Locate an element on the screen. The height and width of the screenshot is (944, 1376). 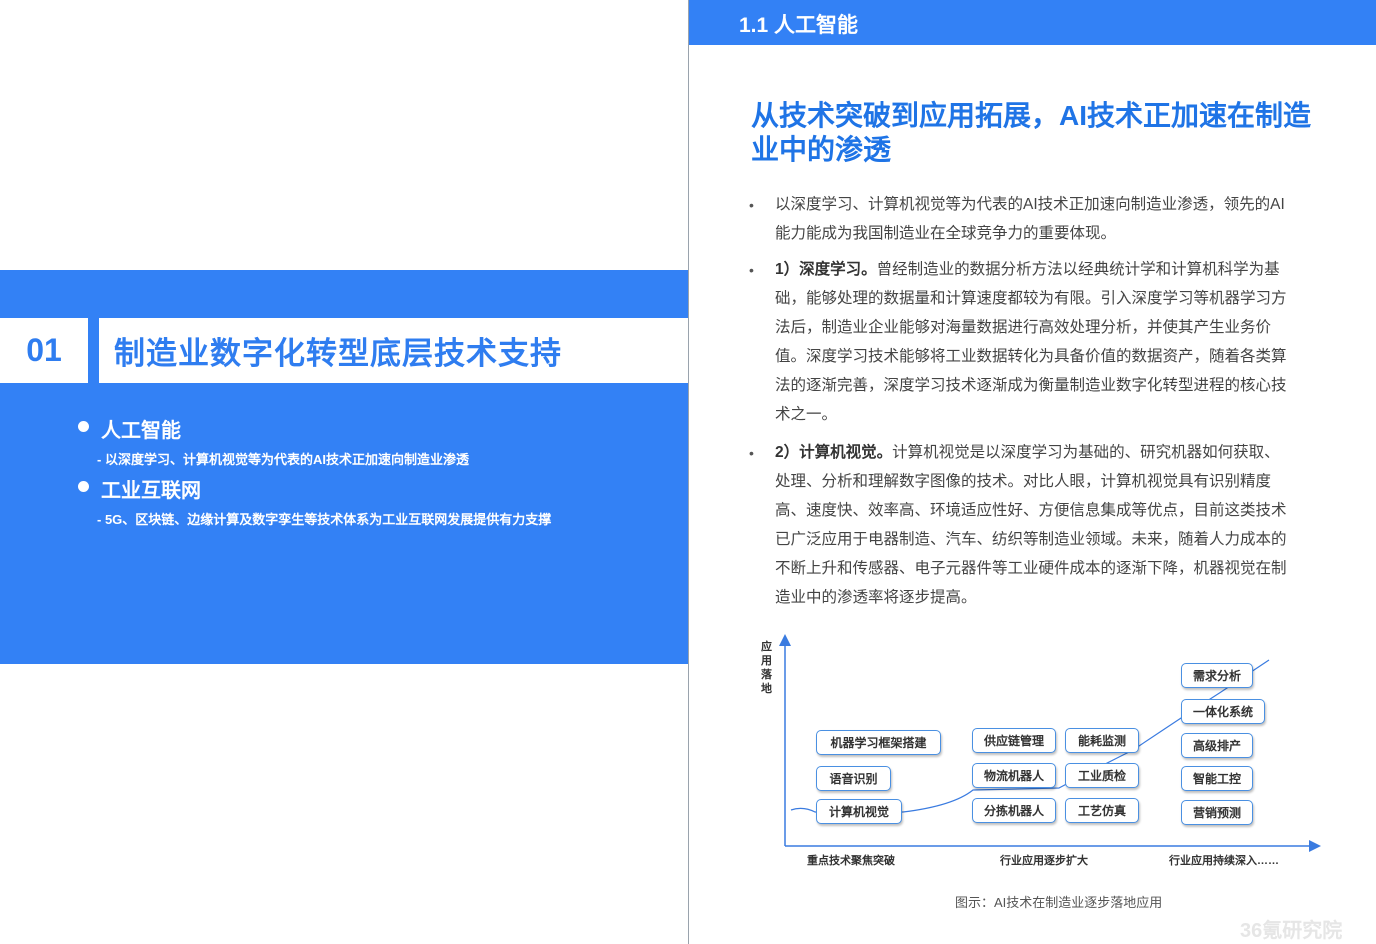
text-line: 法的逐渐完善，深度学习技术逐渐成为衡量制造业数字化转型进程的核心技 is located at coordinates (1031, 385).